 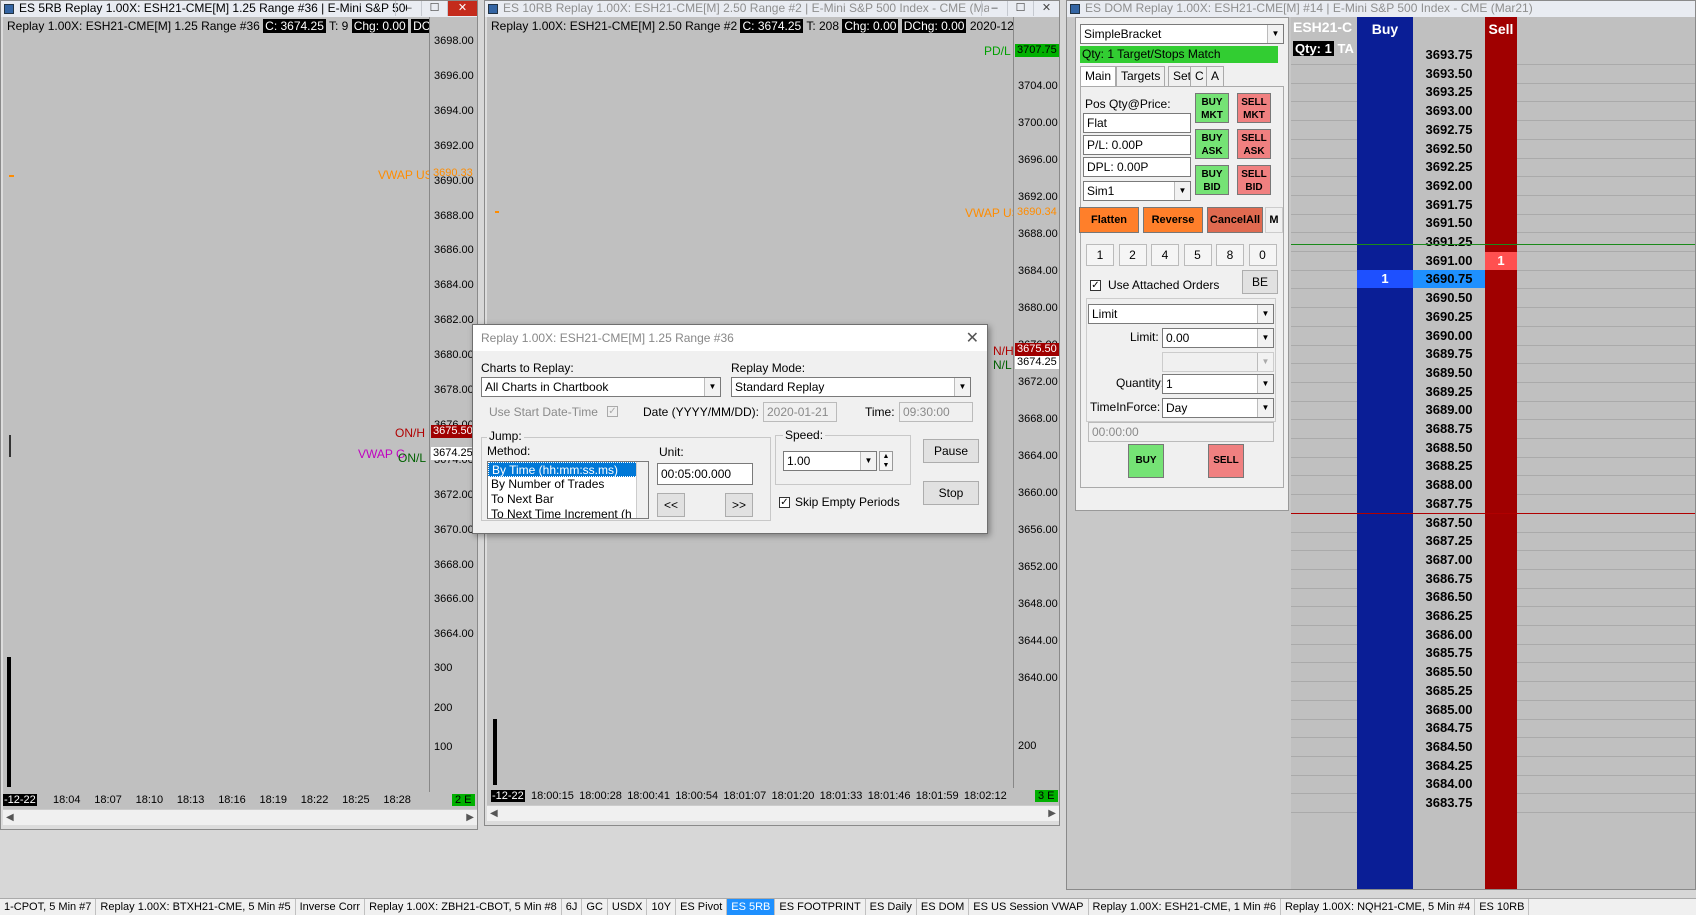 I want to click on skip-empty-checkbox: ✓, so click(x=784, y=502).